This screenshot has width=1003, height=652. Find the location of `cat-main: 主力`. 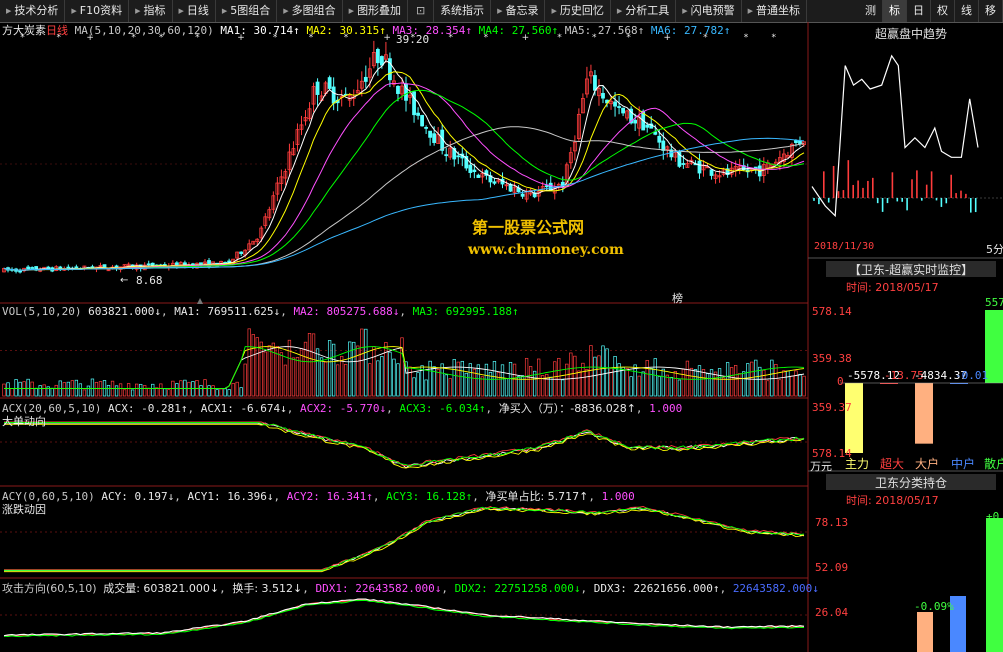

cat-main: 主力 is located at coordinates (857, 464).